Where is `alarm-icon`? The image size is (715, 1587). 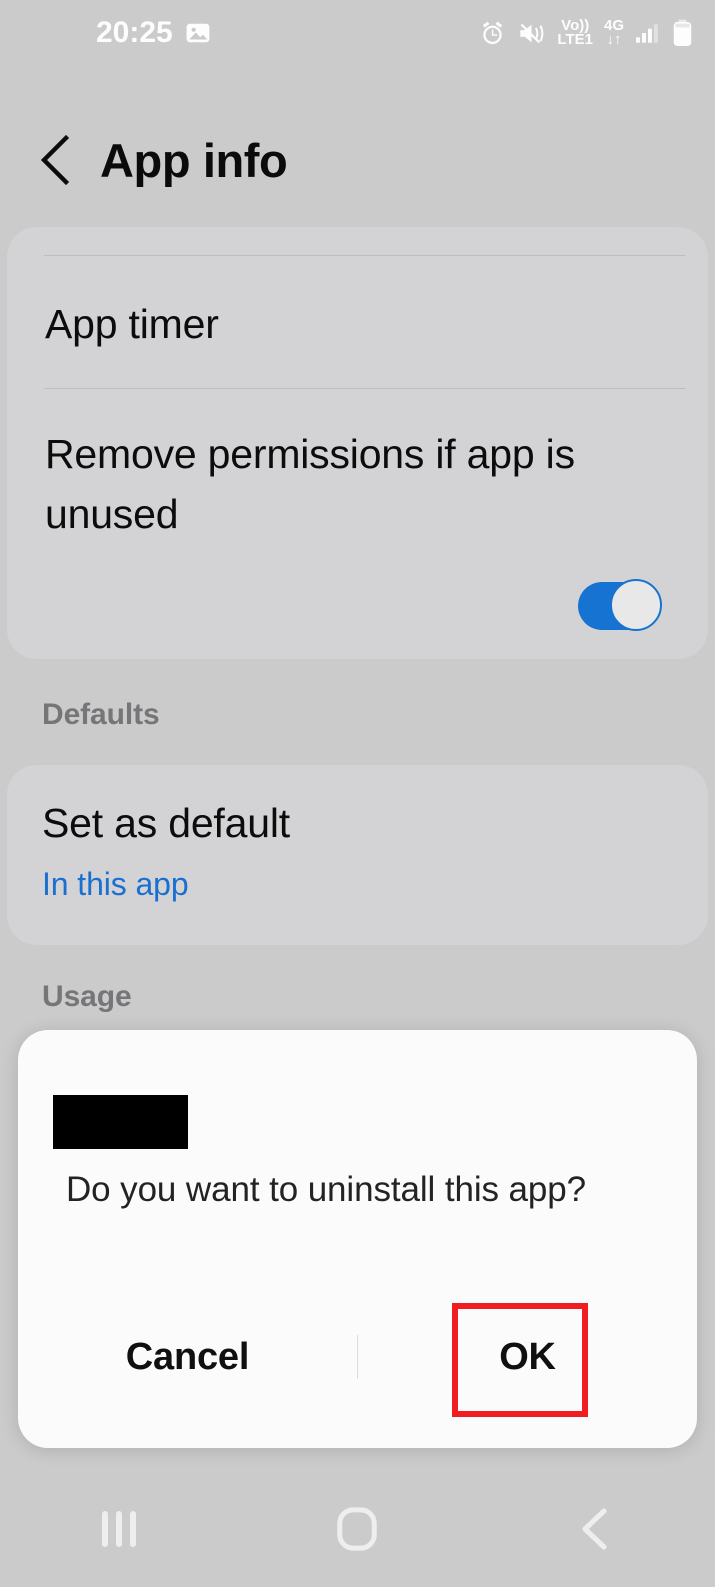 alarm-icon is located at coordinates (492, 33).